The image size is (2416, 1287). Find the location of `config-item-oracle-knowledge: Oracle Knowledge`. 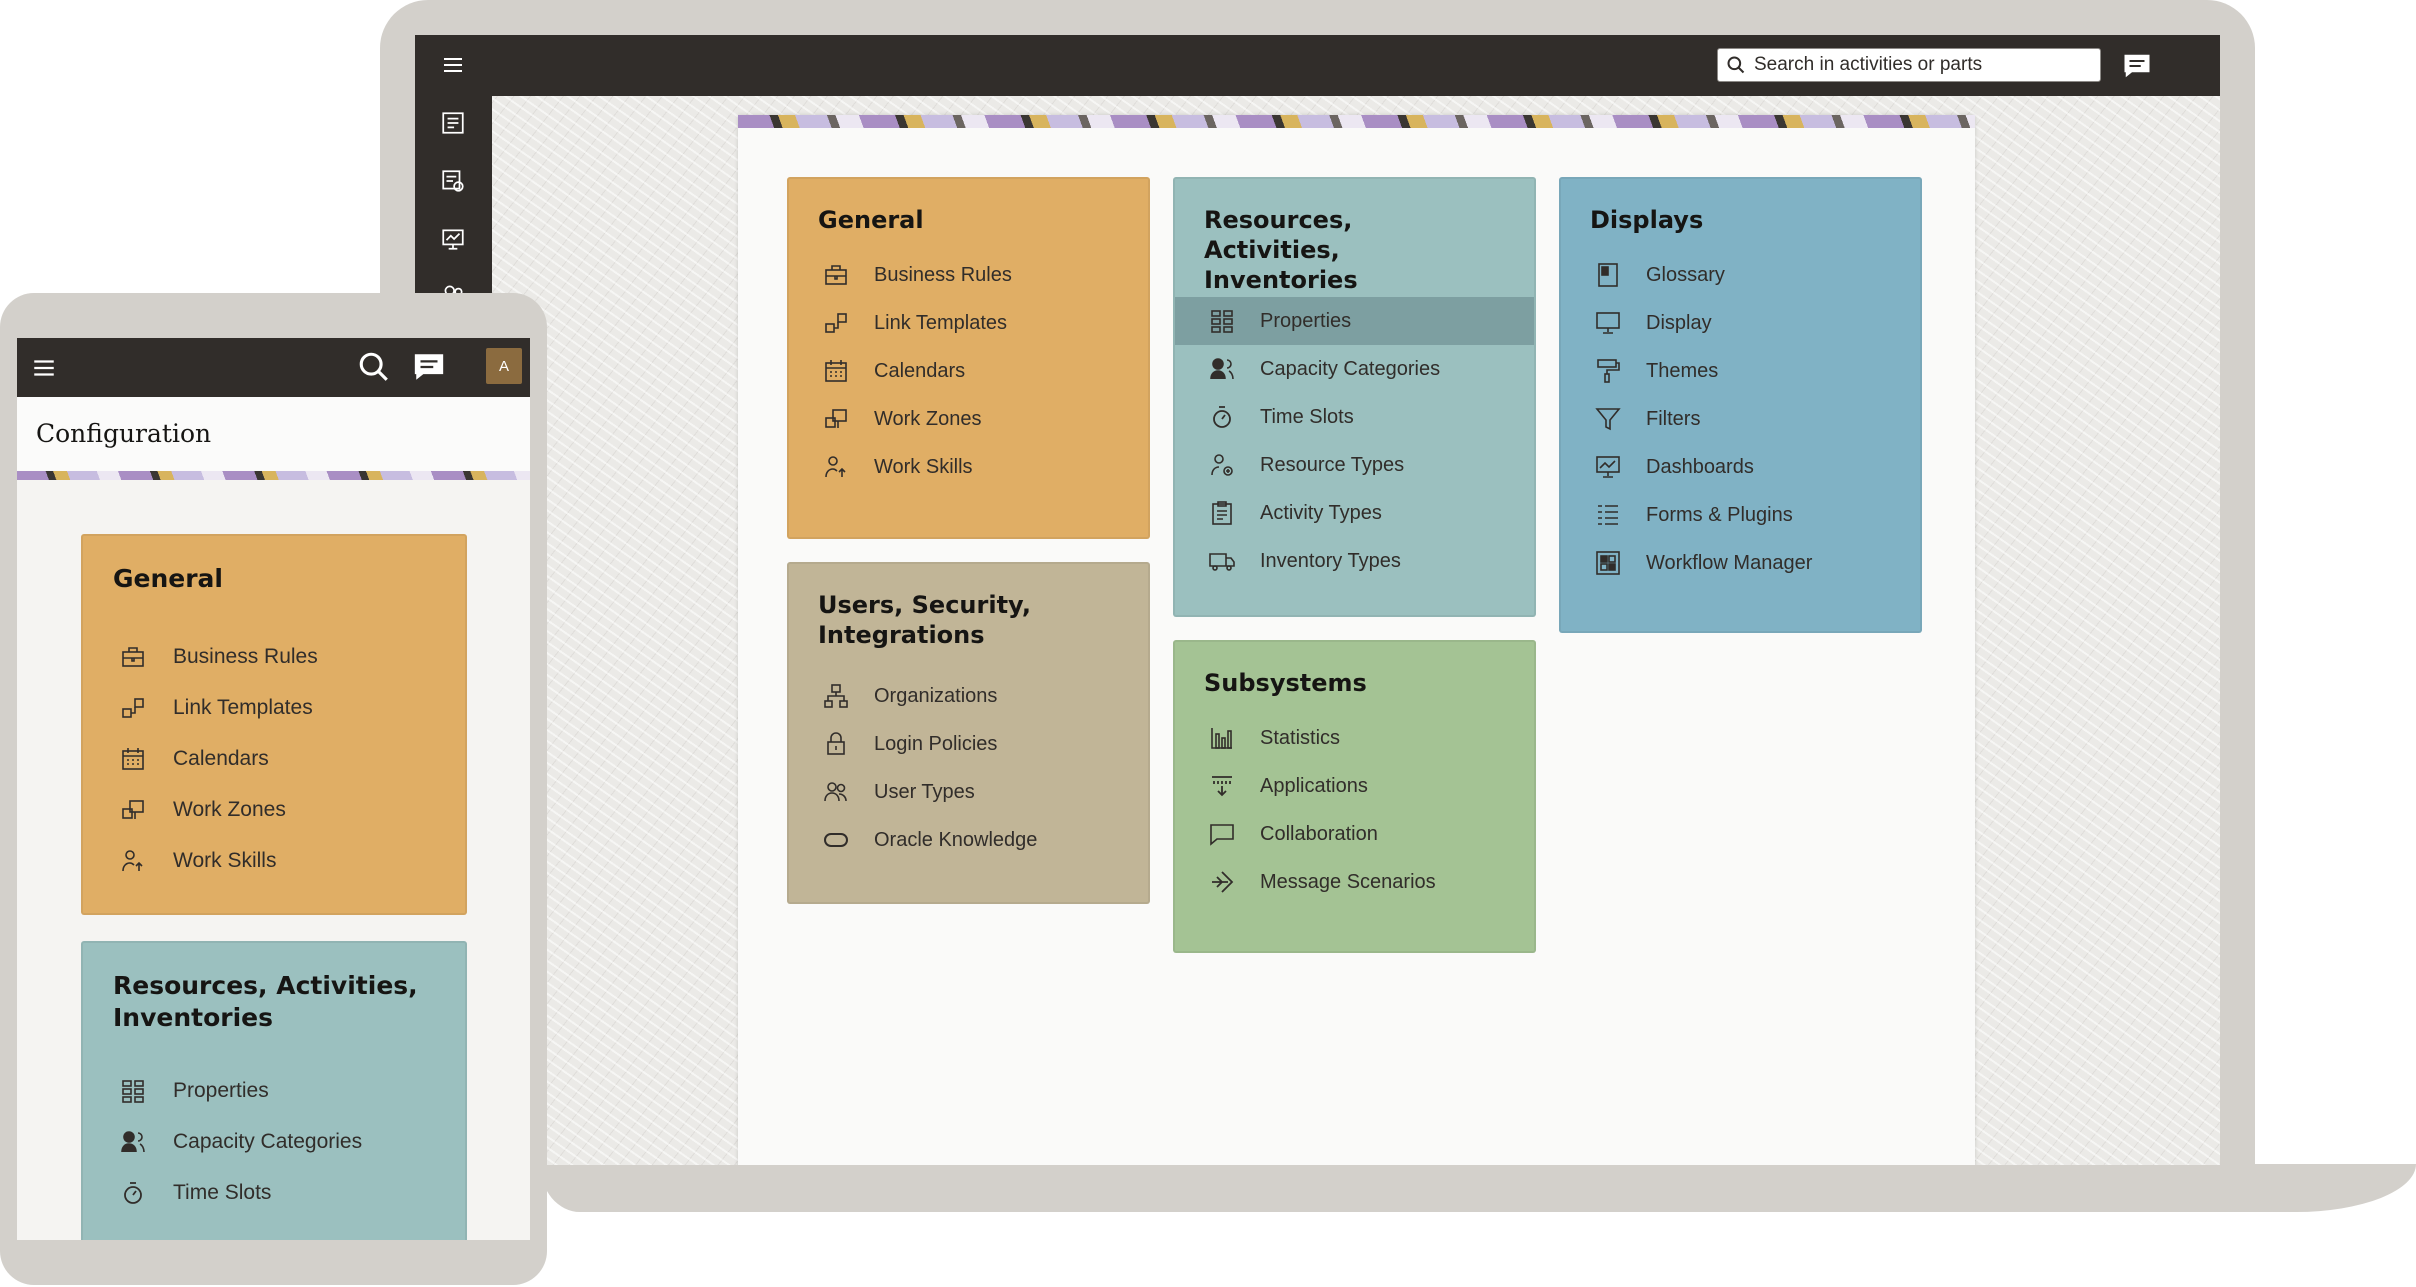

config-item-oracle-knowledge: Oracle Knowledge is located at coordinates (968, 840).